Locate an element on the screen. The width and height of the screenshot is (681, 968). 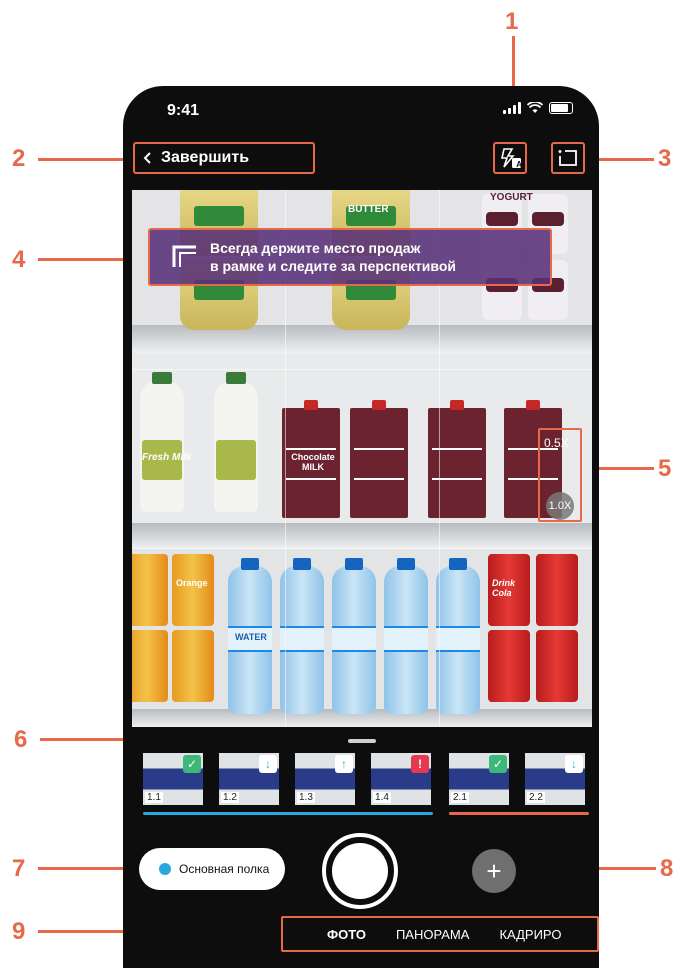
arrow-up-icon: ↑ is located at coordinates (344, 764).